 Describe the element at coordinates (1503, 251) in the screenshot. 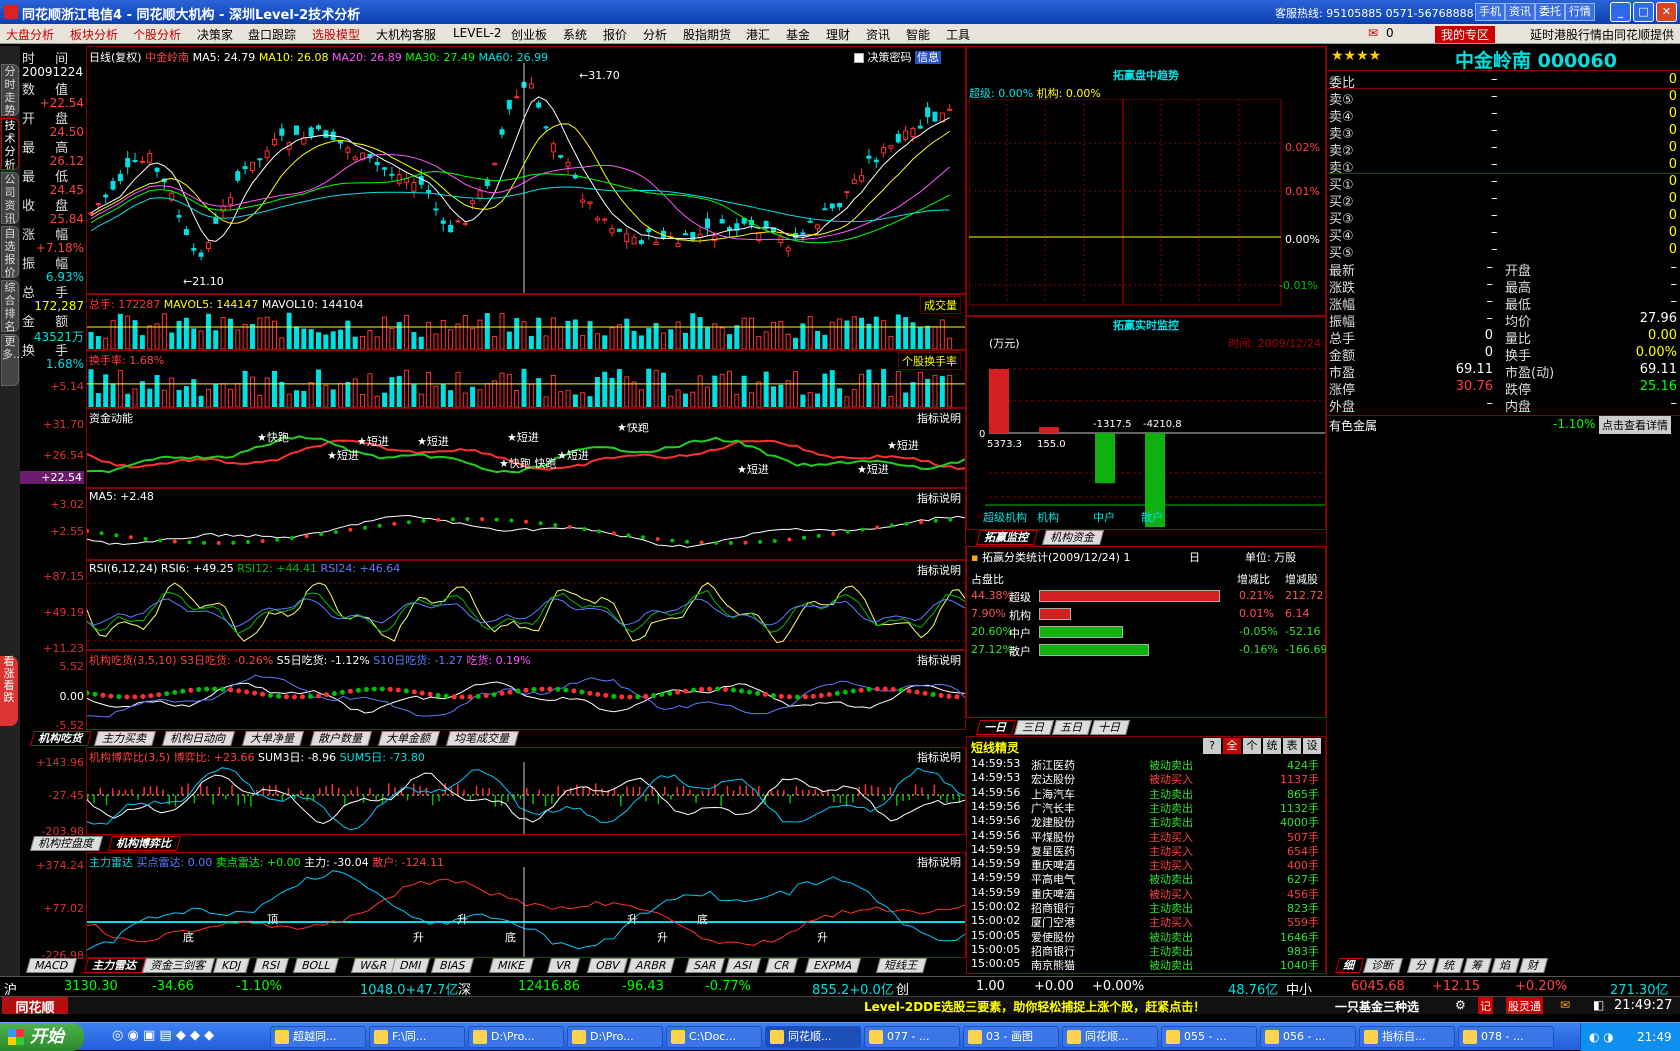

I see `order-book-row: 买⑤ – 0` at that location.